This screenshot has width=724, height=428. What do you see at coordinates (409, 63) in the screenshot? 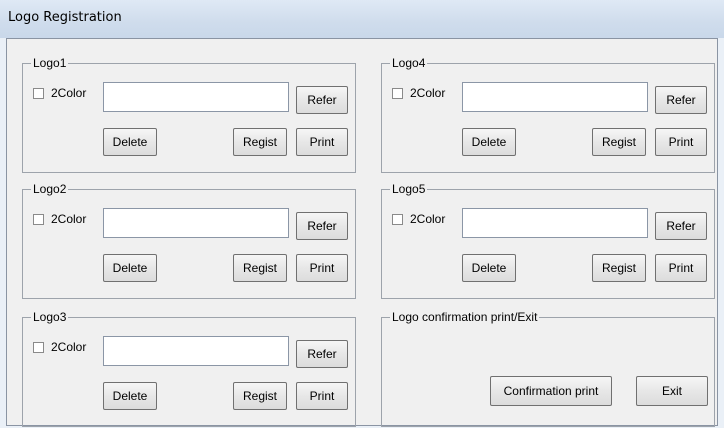
I see `logo4-group-label: Logo4` at bounding box center [409, 63].